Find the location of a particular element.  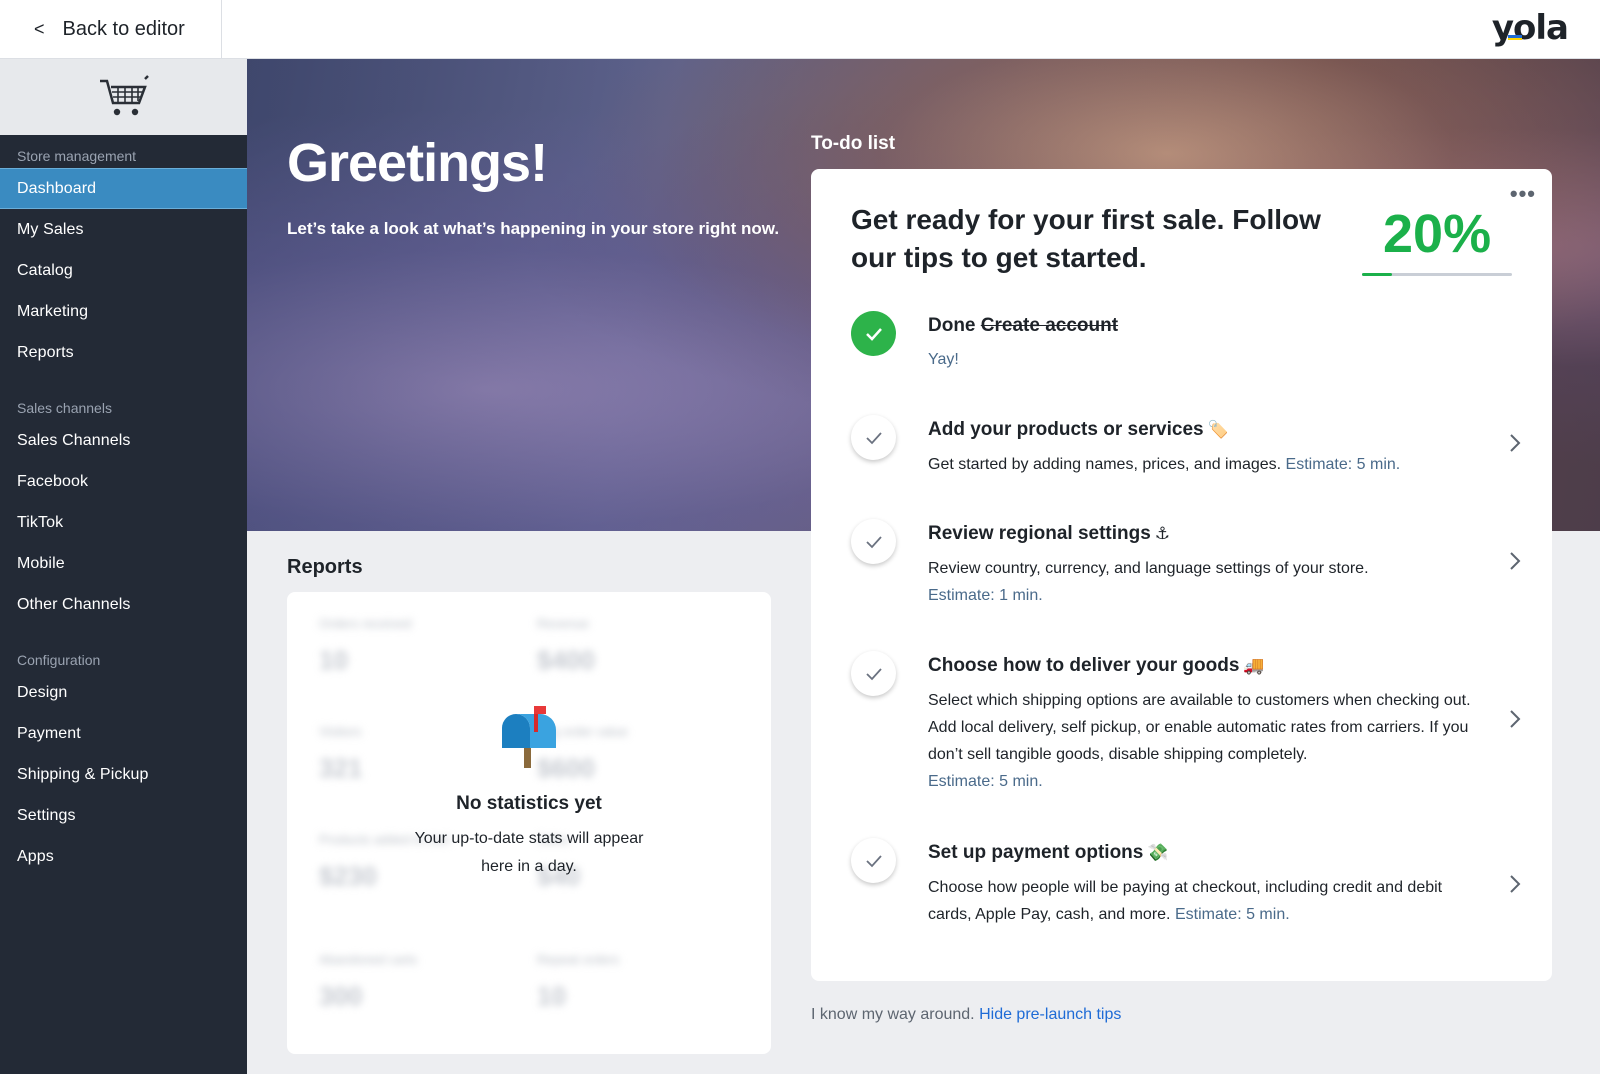

sidebar-item-my-sales: My Sales is located at coordinates (123, 229).